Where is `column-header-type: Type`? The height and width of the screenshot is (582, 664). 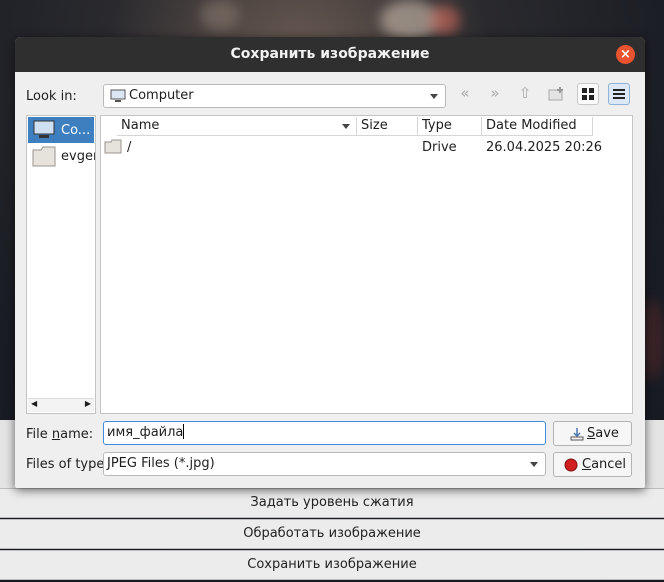
column-header-type: Type is located at coordinates (450, 126).